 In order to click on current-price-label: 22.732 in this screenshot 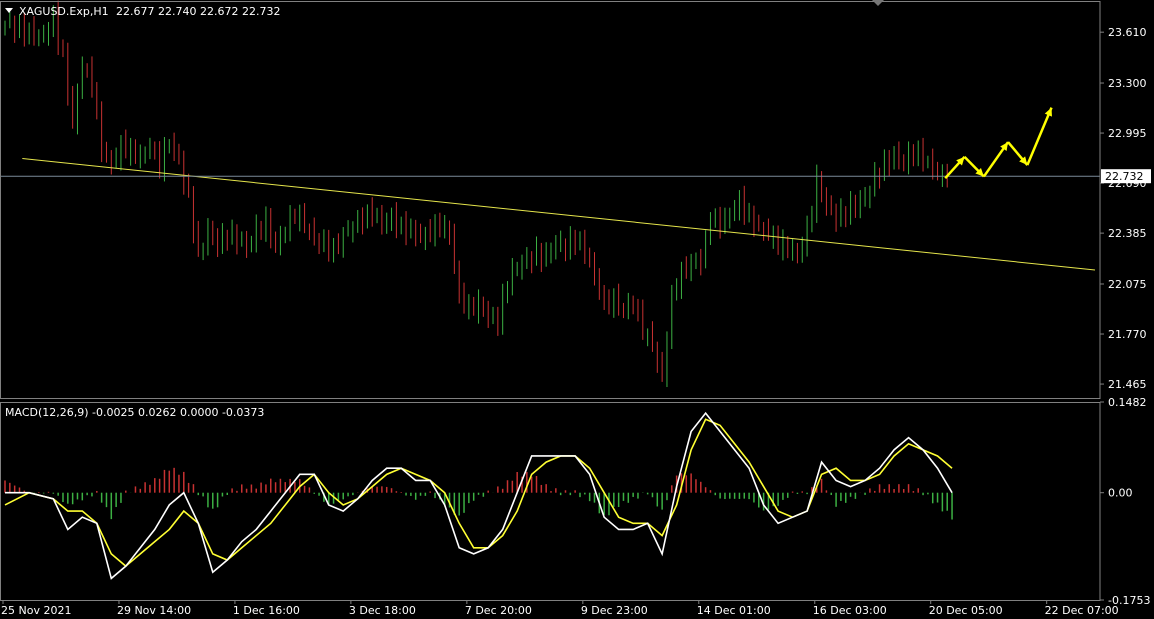, I will do `click(1124, 176)`.